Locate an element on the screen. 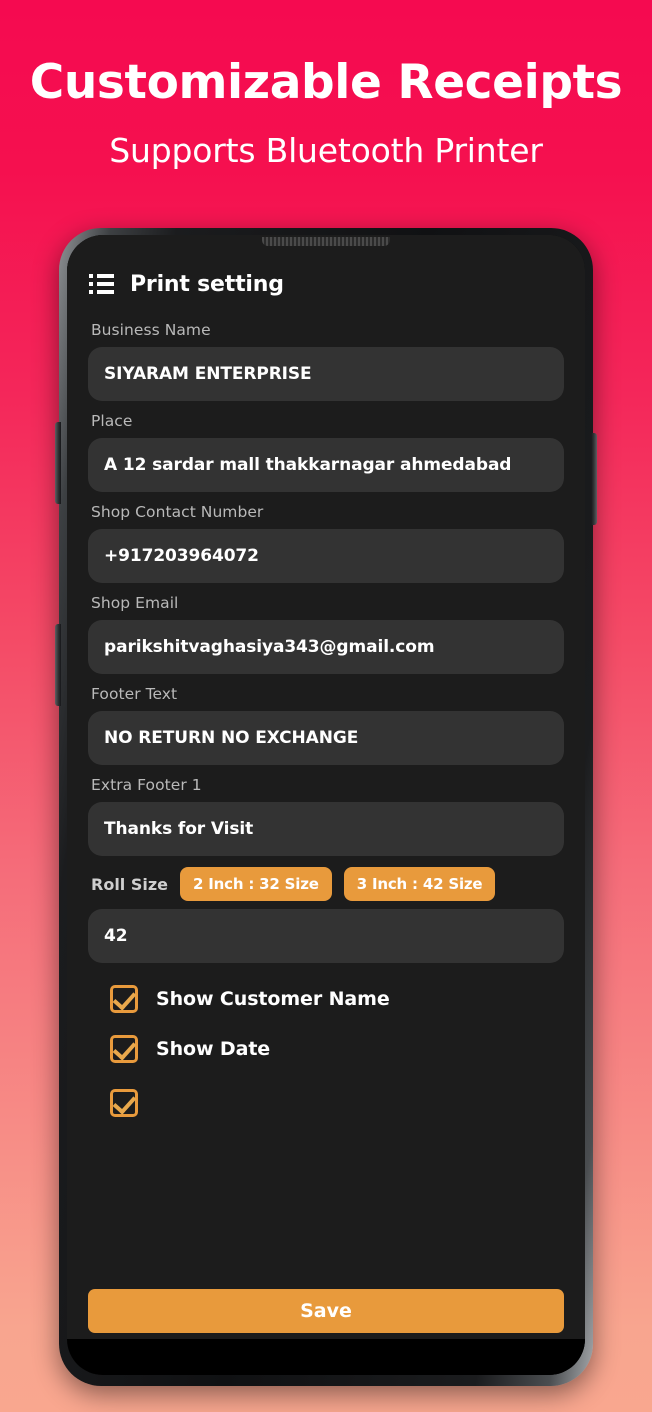 This screenshot has height=1412, width=652. business-name-input: SIYARAM ENTERPRISE is located at coordinates (326, 374).